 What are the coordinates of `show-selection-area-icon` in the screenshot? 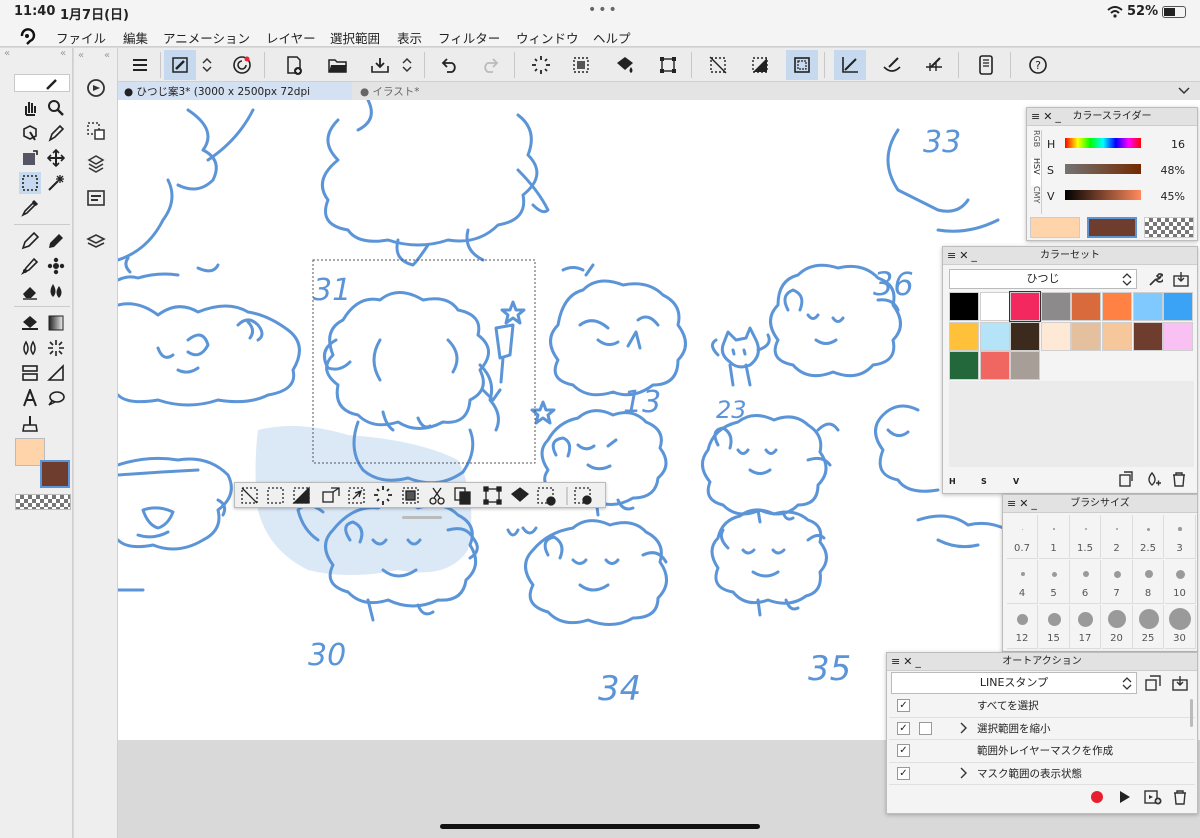 It's located at (802, 65).